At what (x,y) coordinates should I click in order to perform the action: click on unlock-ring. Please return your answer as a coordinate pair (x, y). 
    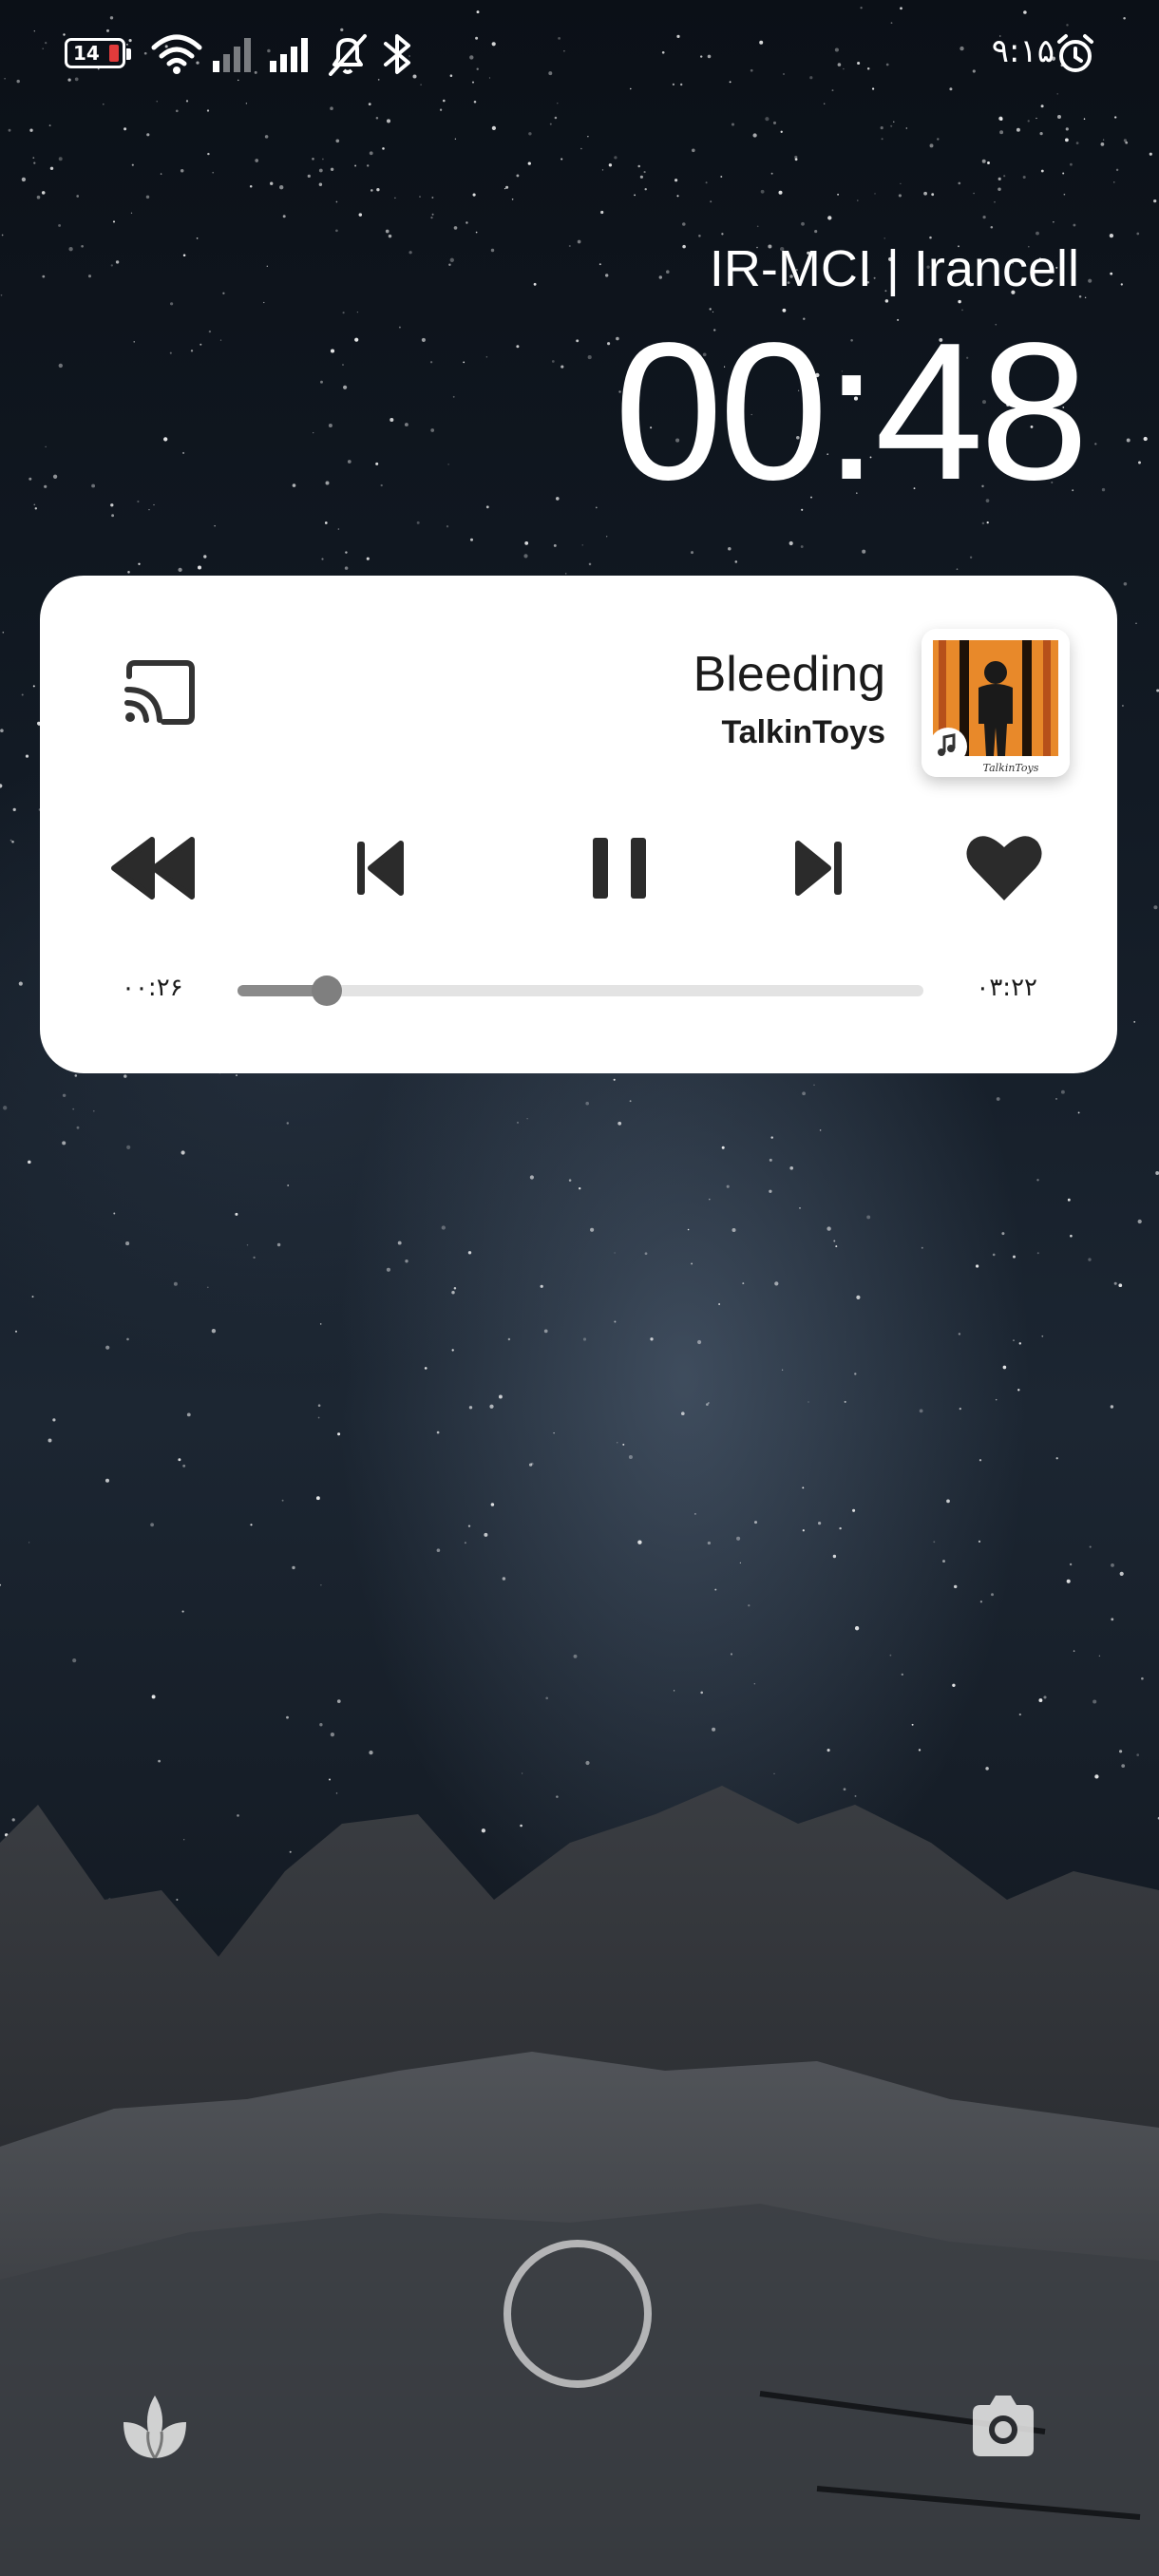
    Looking at the image, I should click on (578, 2314).